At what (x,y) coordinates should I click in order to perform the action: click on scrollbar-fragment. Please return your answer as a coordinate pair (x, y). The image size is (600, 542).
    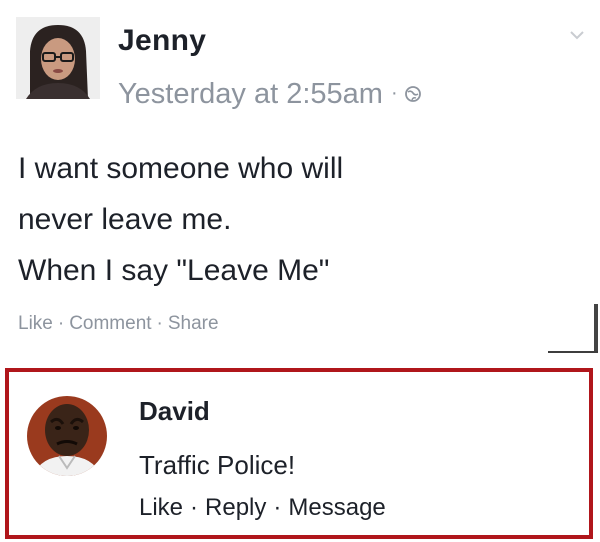
    Looking at the image, I should click on (596, 328).